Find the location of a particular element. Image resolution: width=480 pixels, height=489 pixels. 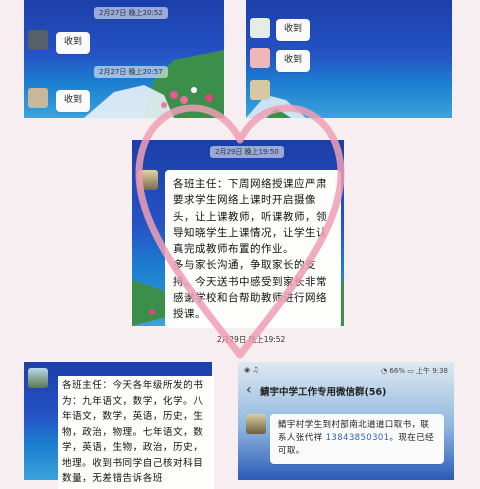

status-bar: ◔ 66% ▭ 上午 9:38 is located at coordinates (414, 371).